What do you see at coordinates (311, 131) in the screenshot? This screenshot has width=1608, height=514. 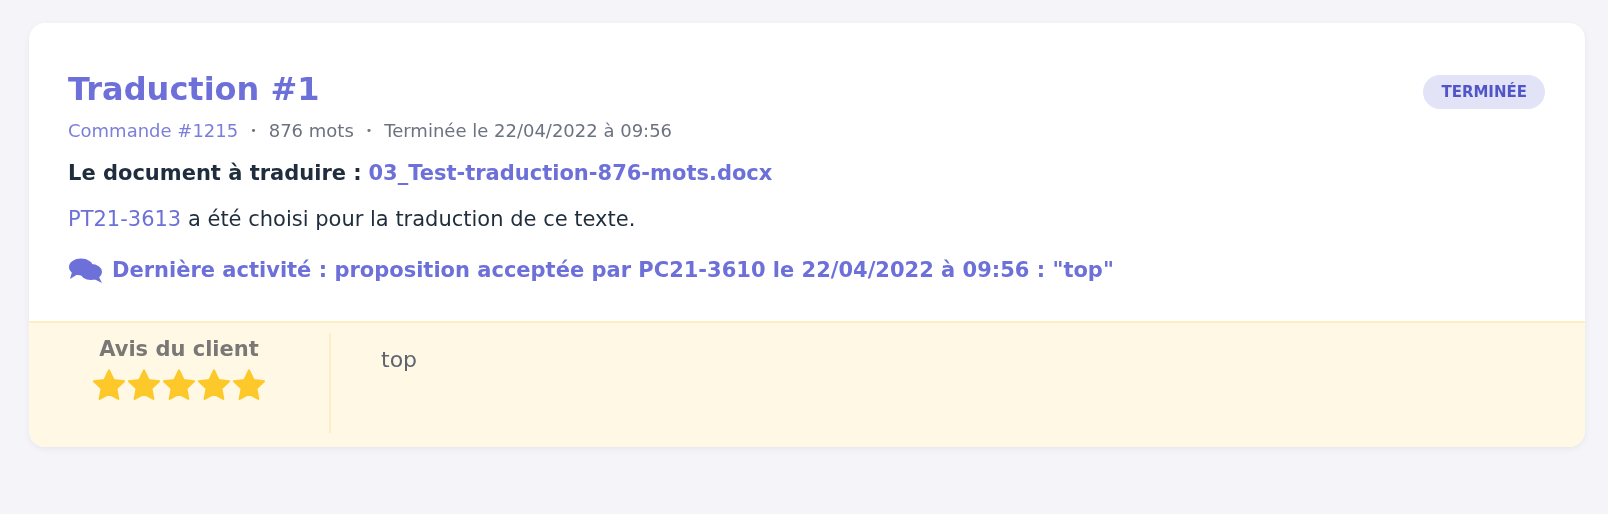 I see `meta-text: 876 mots` at bounding box center [311, 131].